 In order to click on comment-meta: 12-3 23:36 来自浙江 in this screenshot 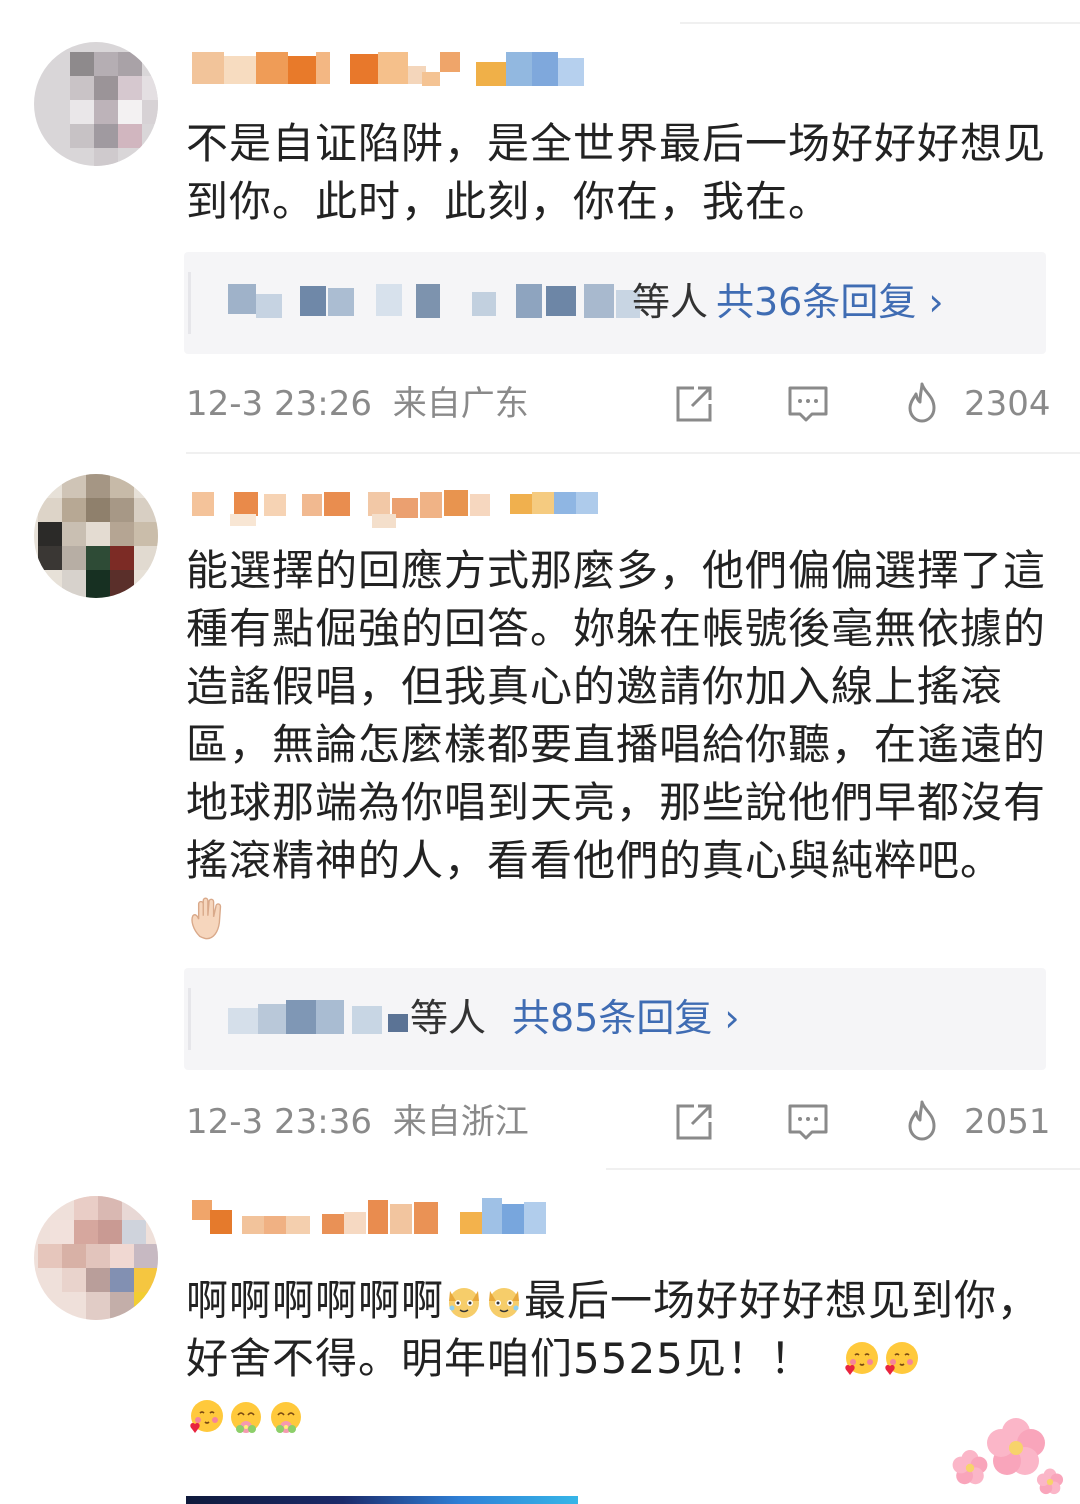, I will do `click(357, 1122)`.